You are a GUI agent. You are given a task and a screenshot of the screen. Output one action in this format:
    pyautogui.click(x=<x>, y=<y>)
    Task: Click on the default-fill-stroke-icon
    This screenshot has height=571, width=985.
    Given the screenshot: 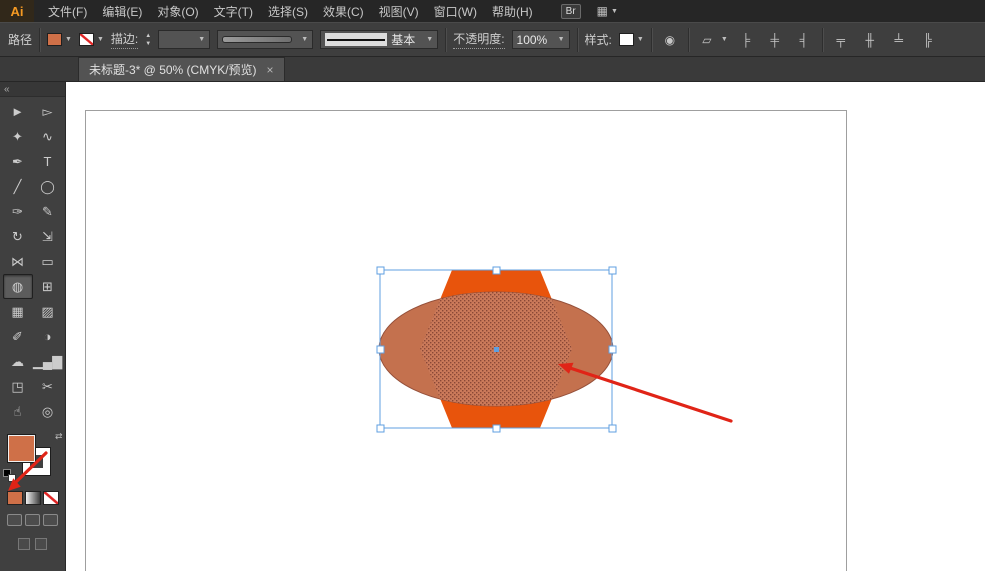 What is the action you would take?
    pyautogui.click(x=9, y=475)
    